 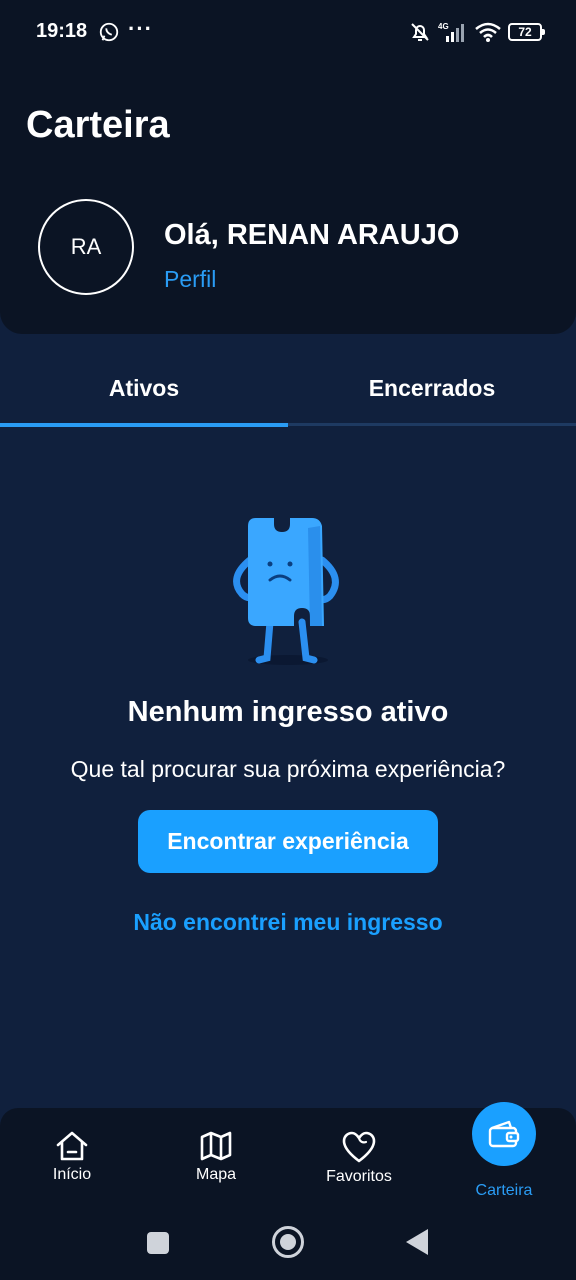 I want to click on profile-link: Perfil, so click(x=190, y=279).